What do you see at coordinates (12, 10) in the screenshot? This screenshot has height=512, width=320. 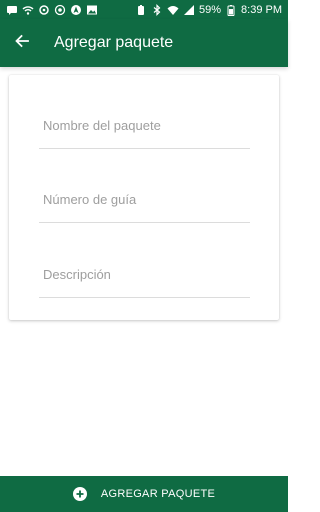 I see `message-icon` at bounding box center [12, 10].